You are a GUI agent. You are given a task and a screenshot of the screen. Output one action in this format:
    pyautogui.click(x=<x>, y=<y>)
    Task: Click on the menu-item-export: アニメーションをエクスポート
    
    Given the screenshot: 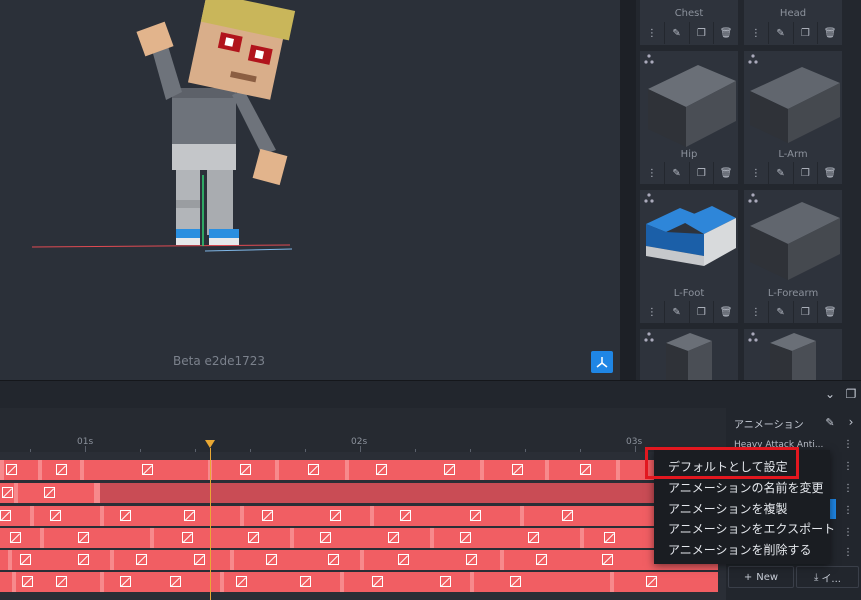 What is the action you would take?
    pyautogui.click(x=751, y=528)
    